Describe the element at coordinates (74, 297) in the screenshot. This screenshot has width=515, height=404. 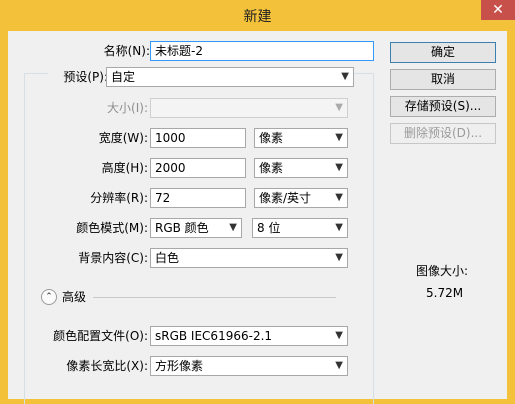
I see `advanced-label: 高级` at that location.